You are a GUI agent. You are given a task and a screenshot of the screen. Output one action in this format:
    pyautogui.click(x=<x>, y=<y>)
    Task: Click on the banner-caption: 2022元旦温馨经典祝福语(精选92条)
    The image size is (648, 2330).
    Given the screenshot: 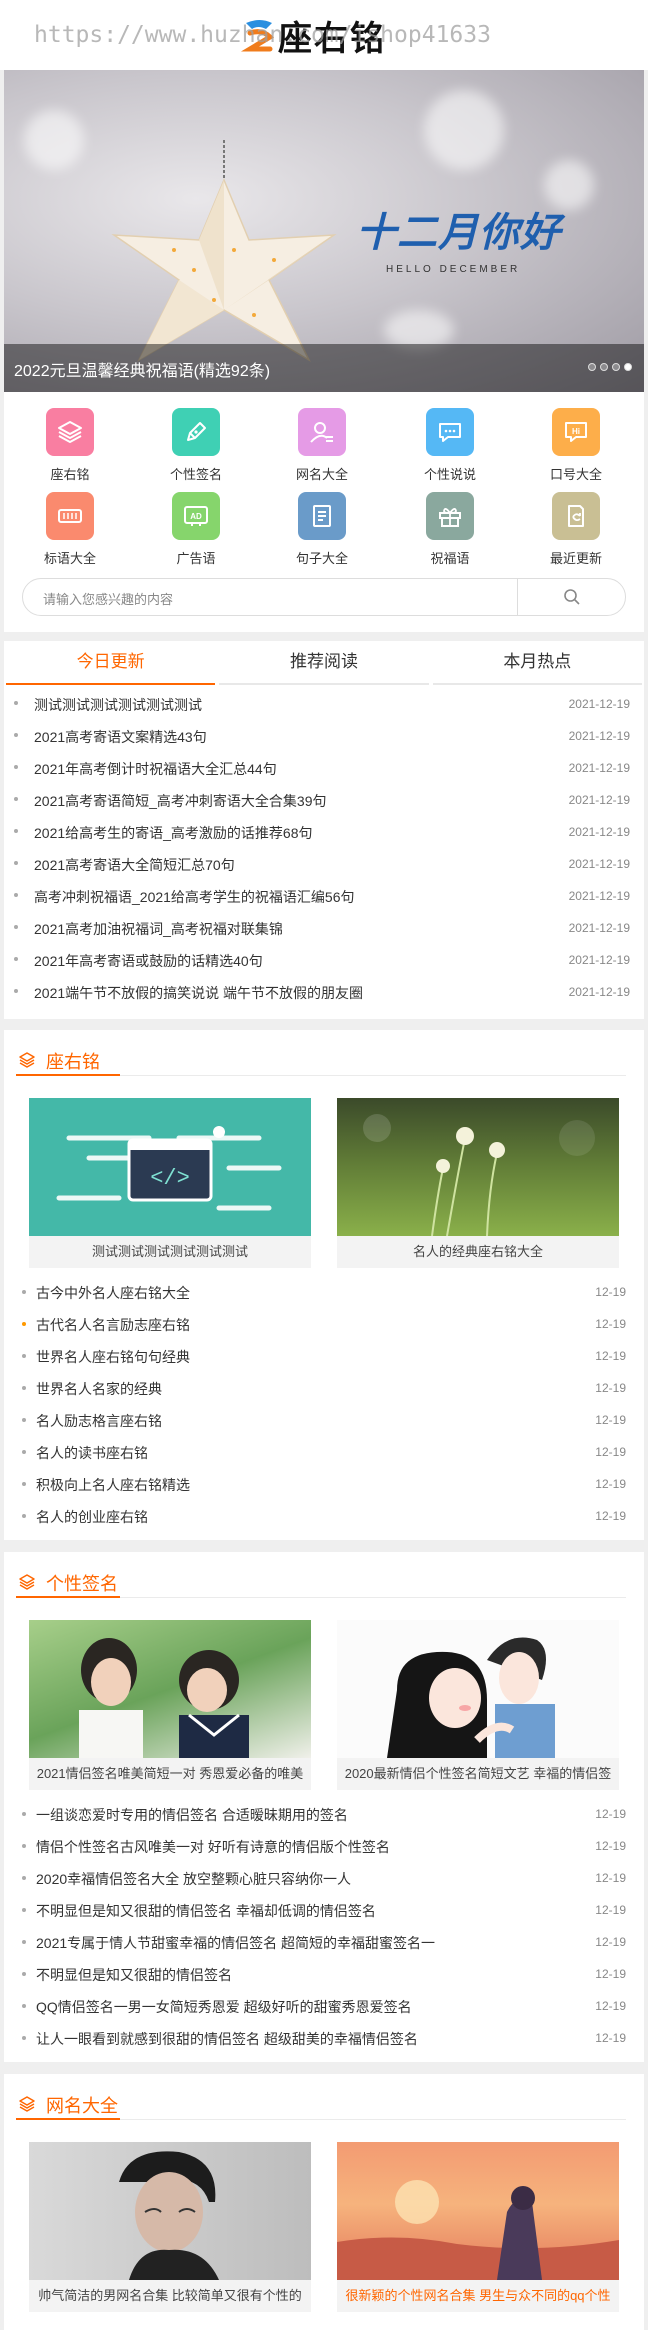 What is the action you would take?
    pyautogui.click(x=142, y=369)
    